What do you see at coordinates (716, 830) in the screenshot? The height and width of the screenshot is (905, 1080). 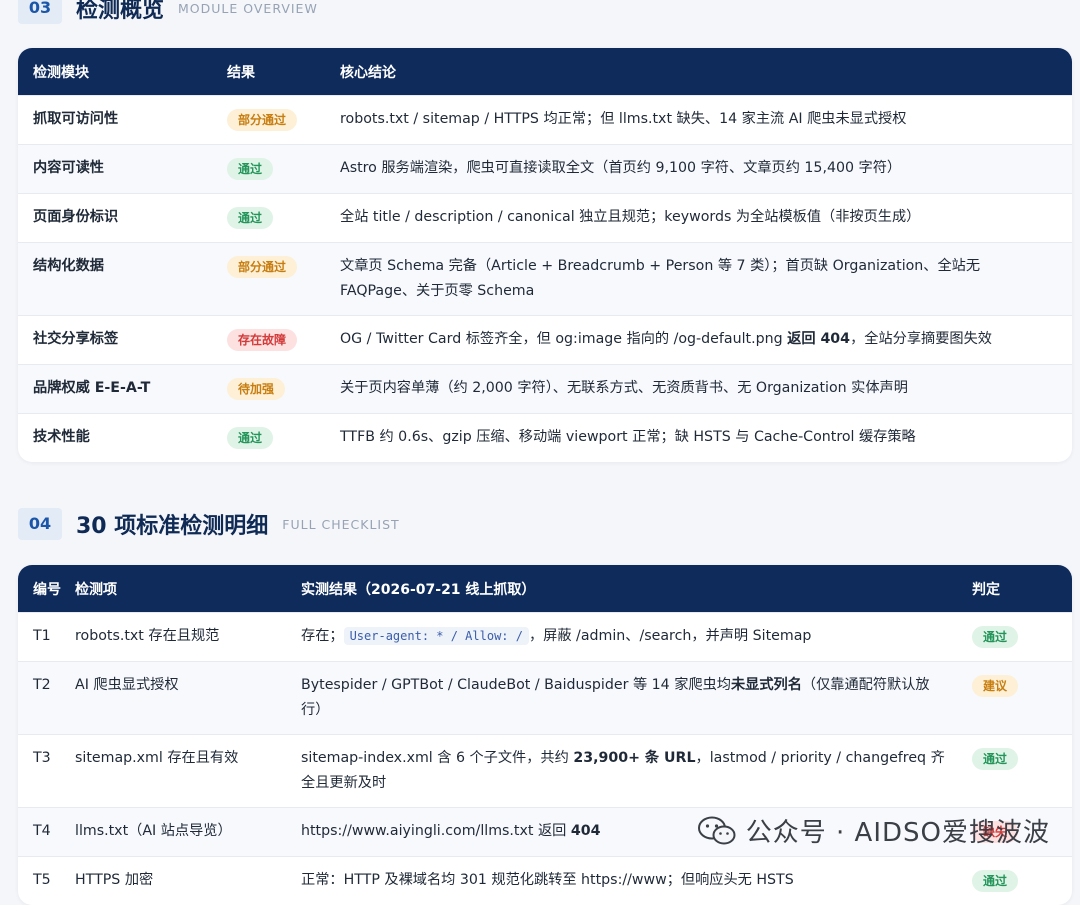 I see `wechat-icon` at bounding box center [716, 830].